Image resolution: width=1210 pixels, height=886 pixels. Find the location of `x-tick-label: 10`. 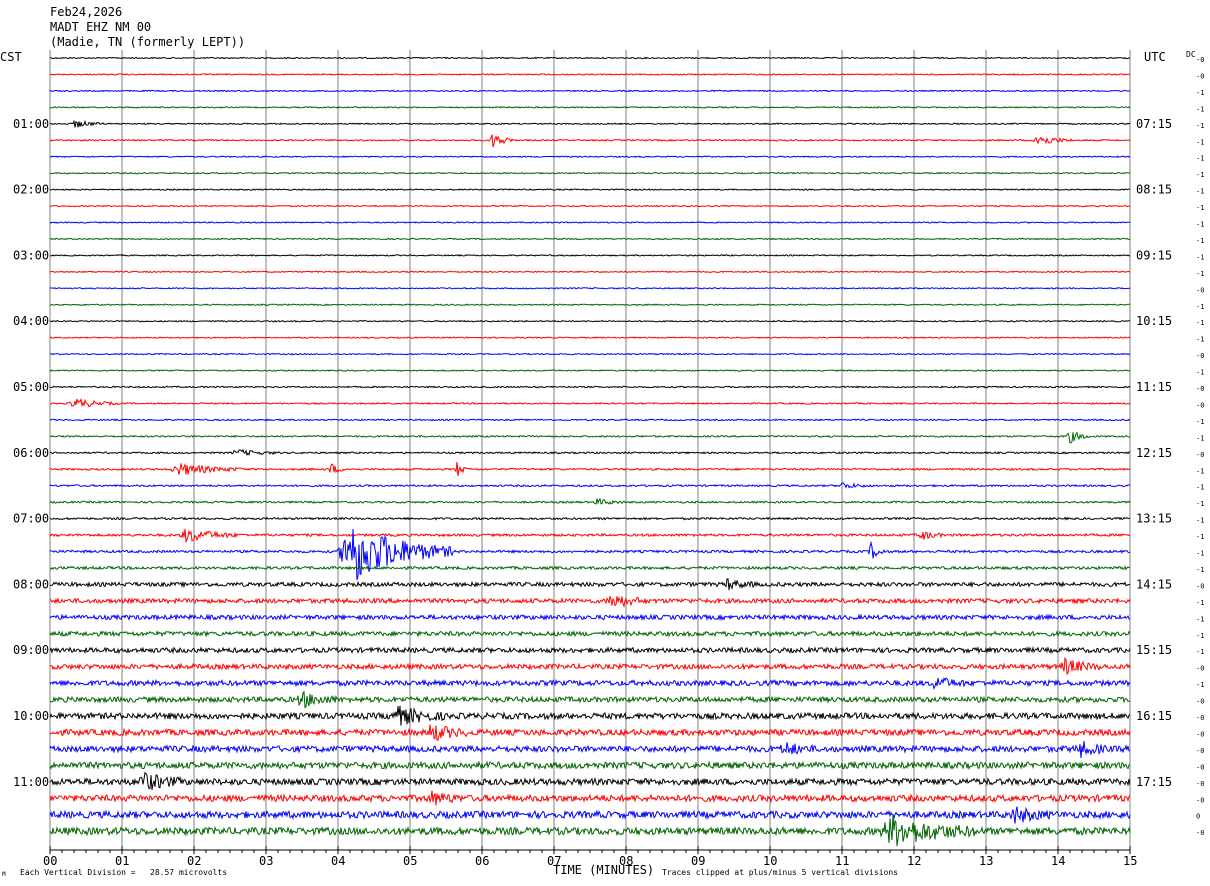

x-tick-label: 10 is located at coordinates (770, 861).